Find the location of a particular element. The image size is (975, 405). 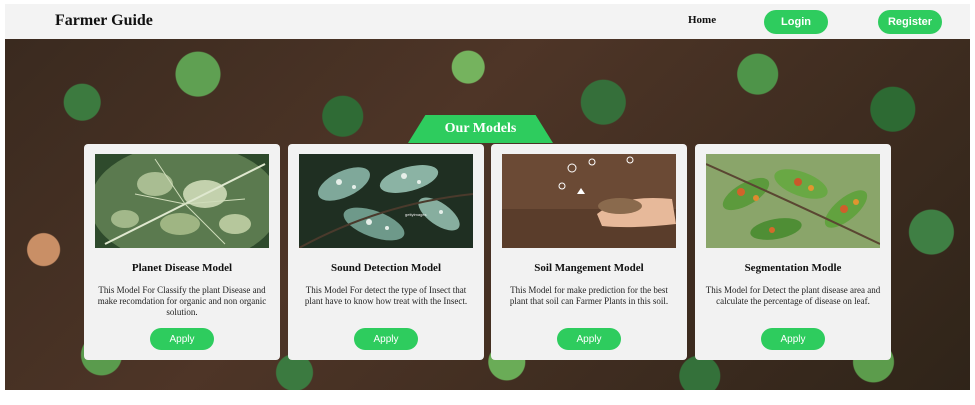

insect-leaves-image: gettyimages is located at coordinates (386, 201).